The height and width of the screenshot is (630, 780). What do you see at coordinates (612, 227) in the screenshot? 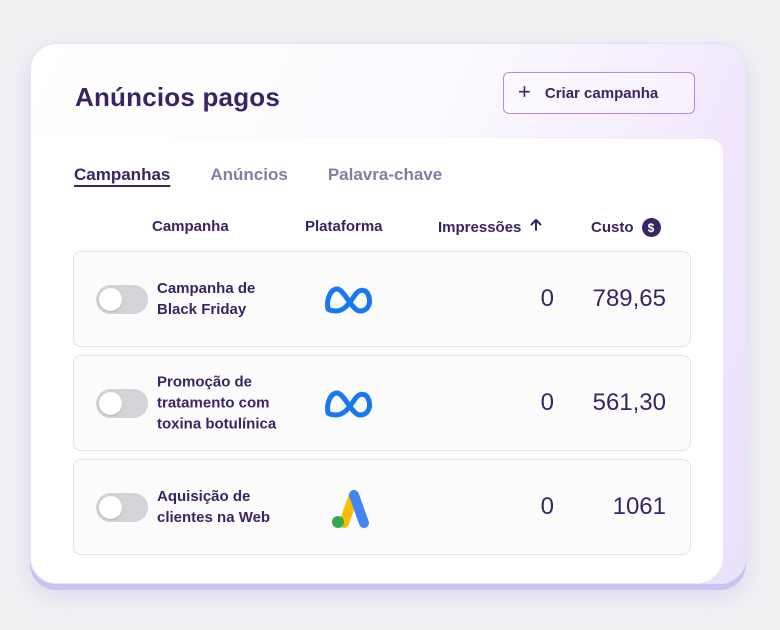
I see `column-cost-label: Custo` at bounding box center [612, 227].